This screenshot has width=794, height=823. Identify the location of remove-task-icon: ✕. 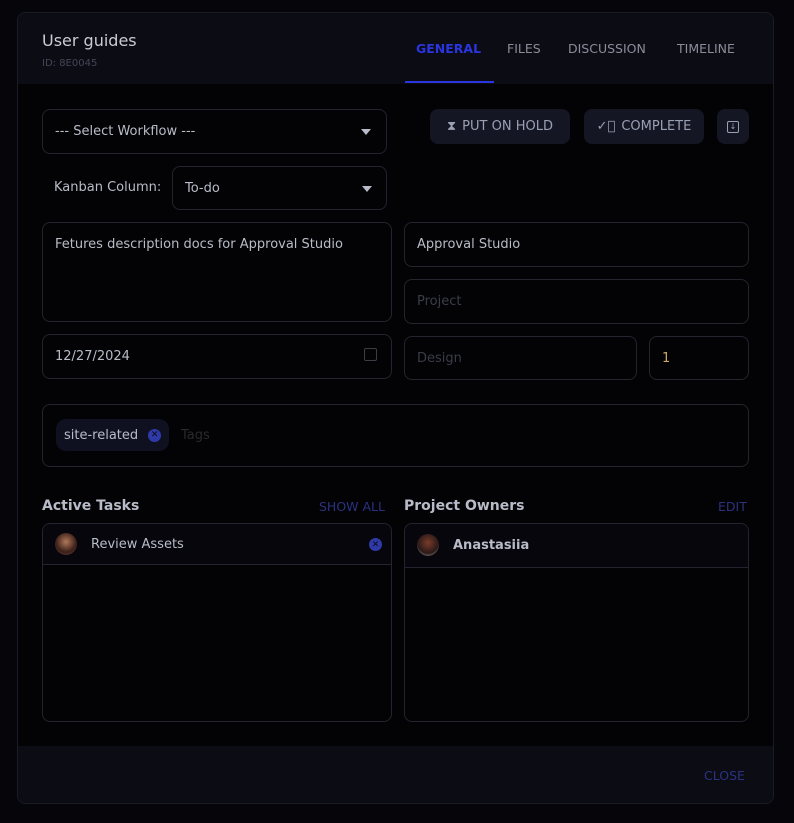
(375, 544).